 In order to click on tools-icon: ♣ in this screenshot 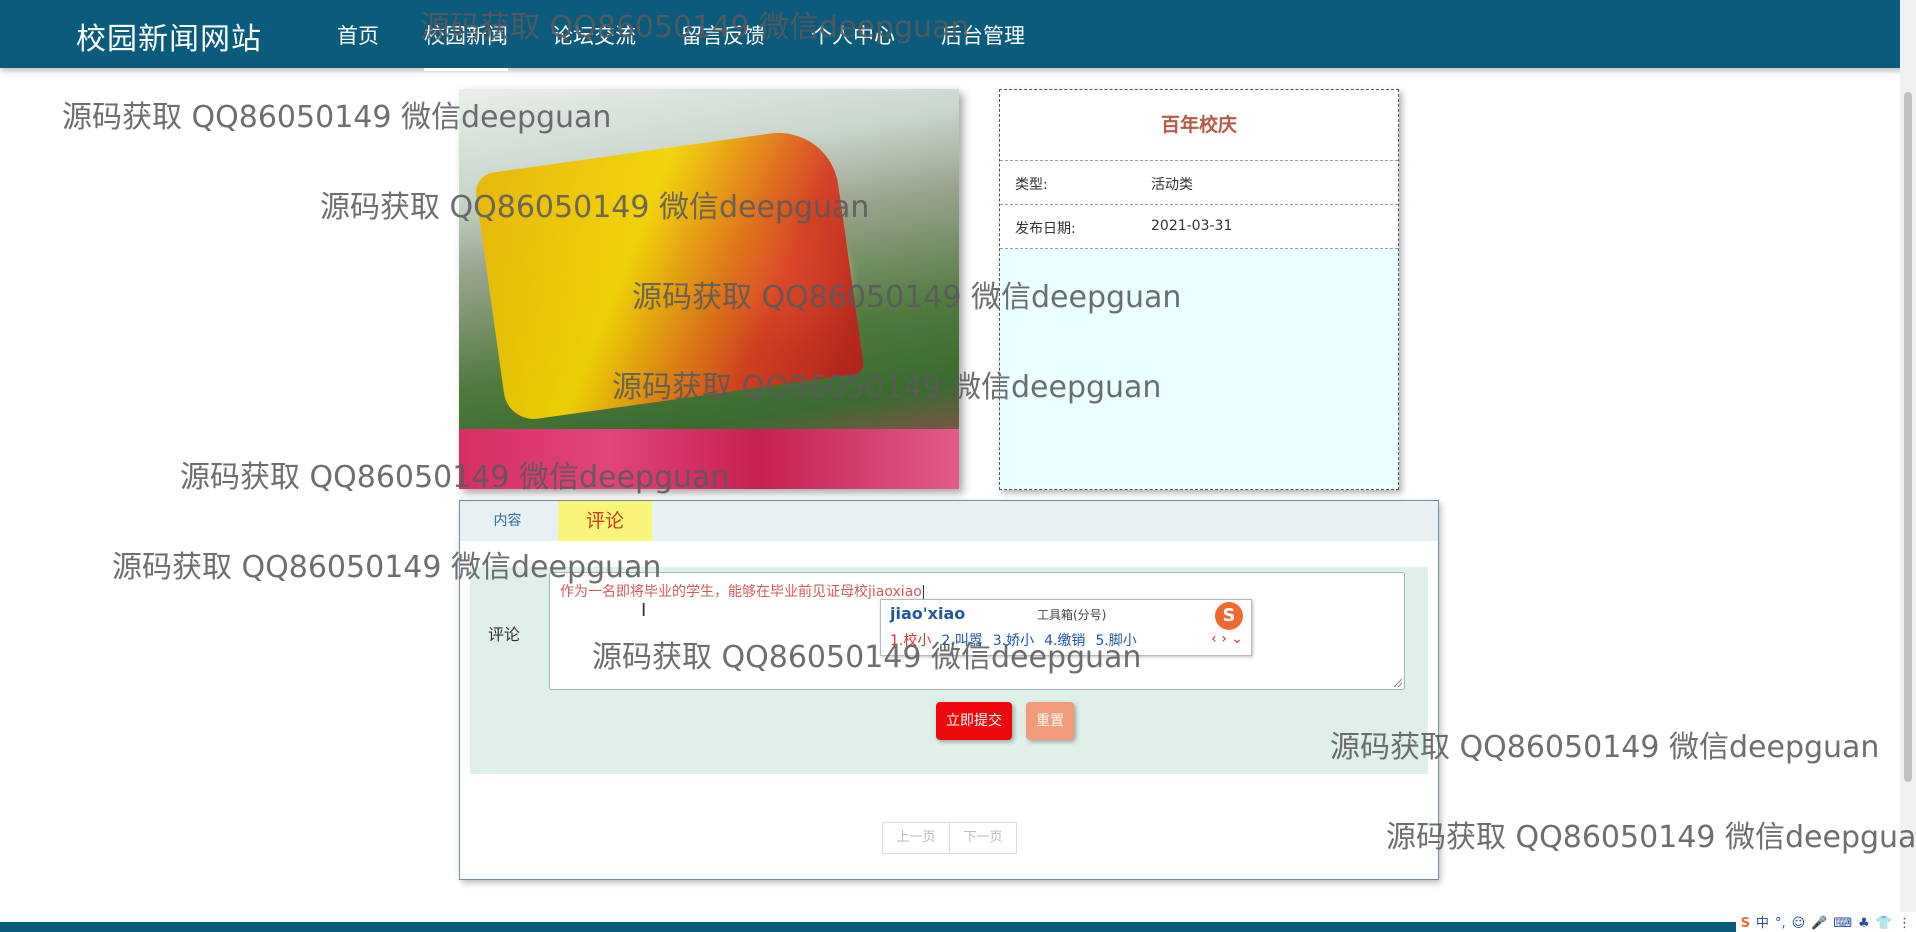, I will do `click(1864, 923)`.